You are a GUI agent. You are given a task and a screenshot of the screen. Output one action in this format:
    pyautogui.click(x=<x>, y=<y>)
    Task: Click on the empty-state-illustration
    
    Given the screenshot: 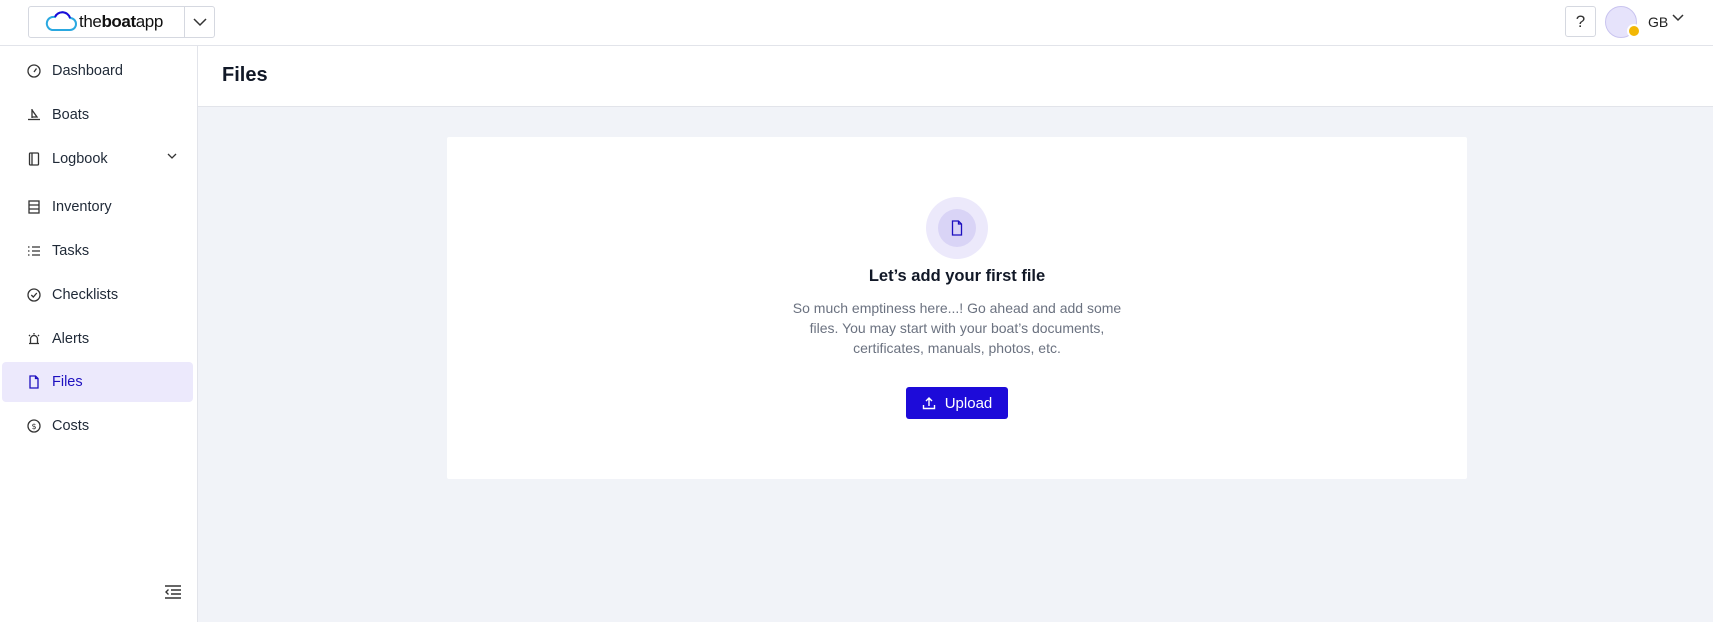 What is the action you would take?
    pyautogui.click(x=957, y=228)
    